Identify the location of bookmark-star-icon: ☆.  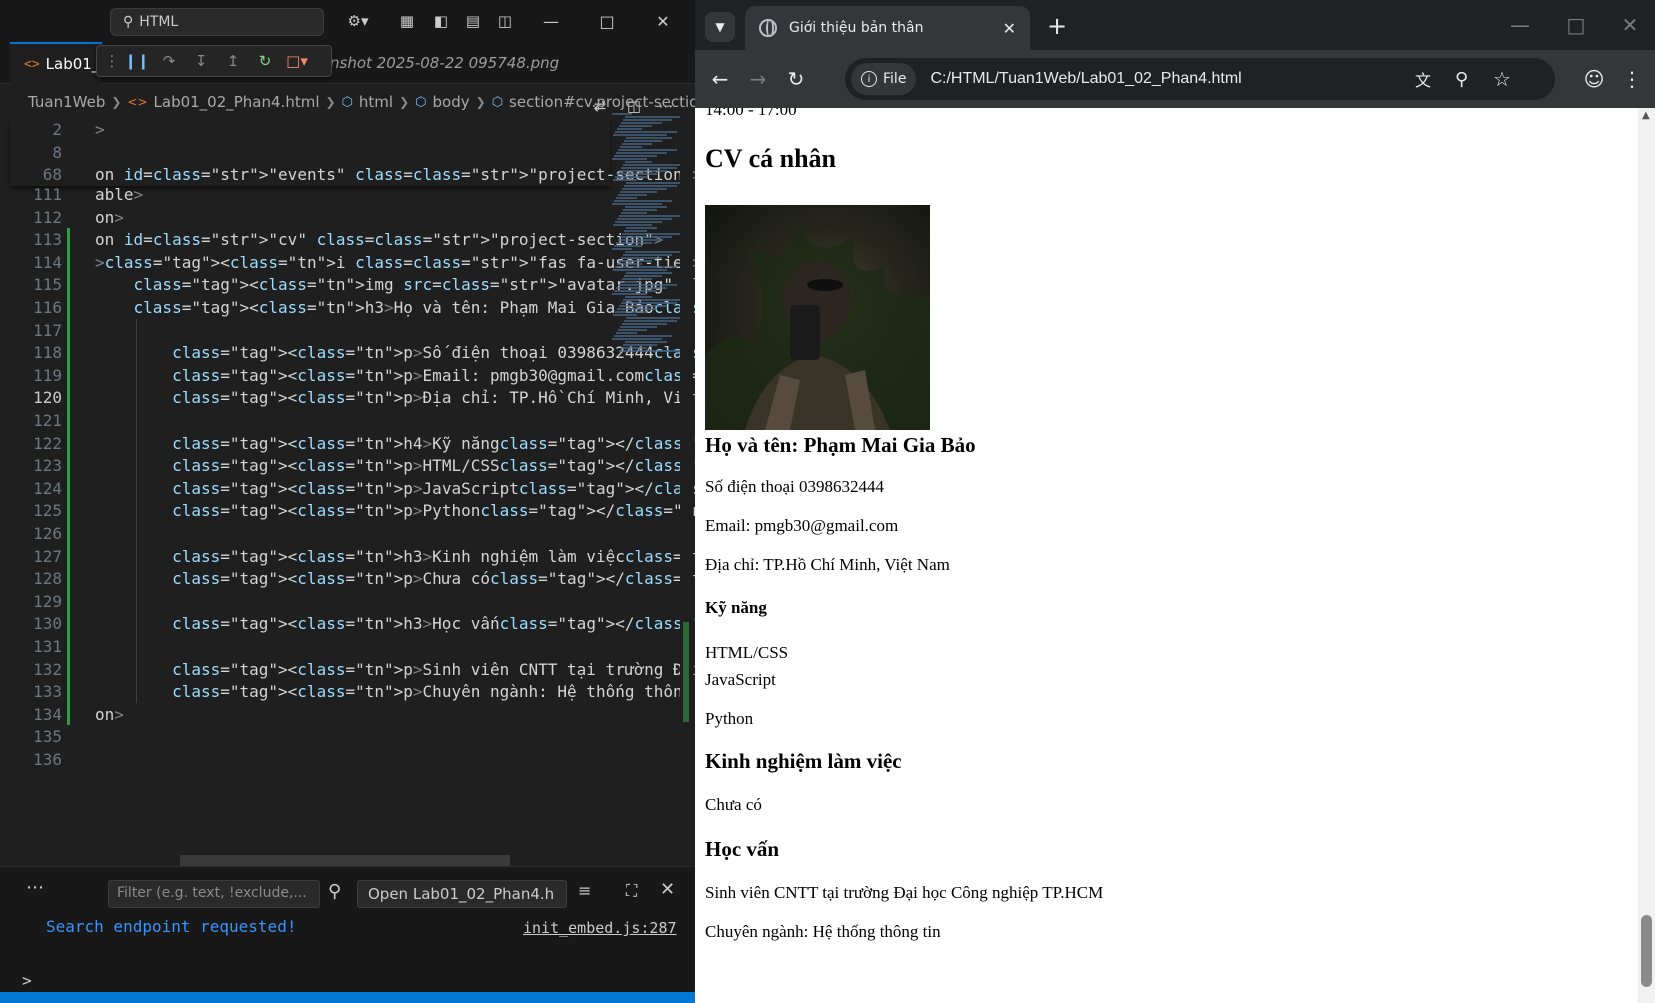
(1502, 79).